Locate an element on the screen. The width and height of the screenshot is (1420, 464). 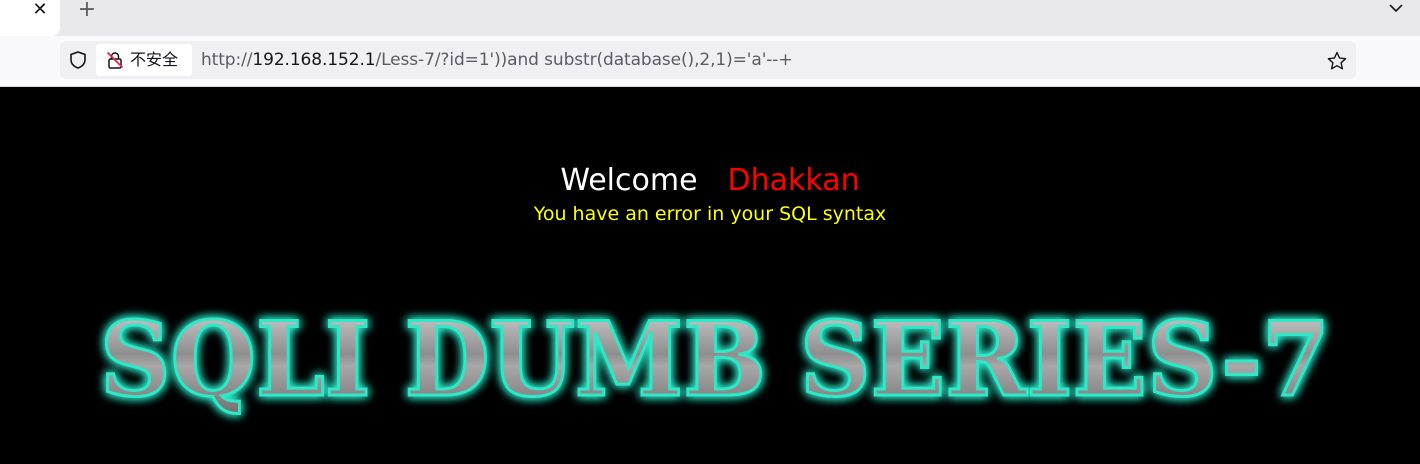
plus-icon: + is located at coordinates (87, 11).